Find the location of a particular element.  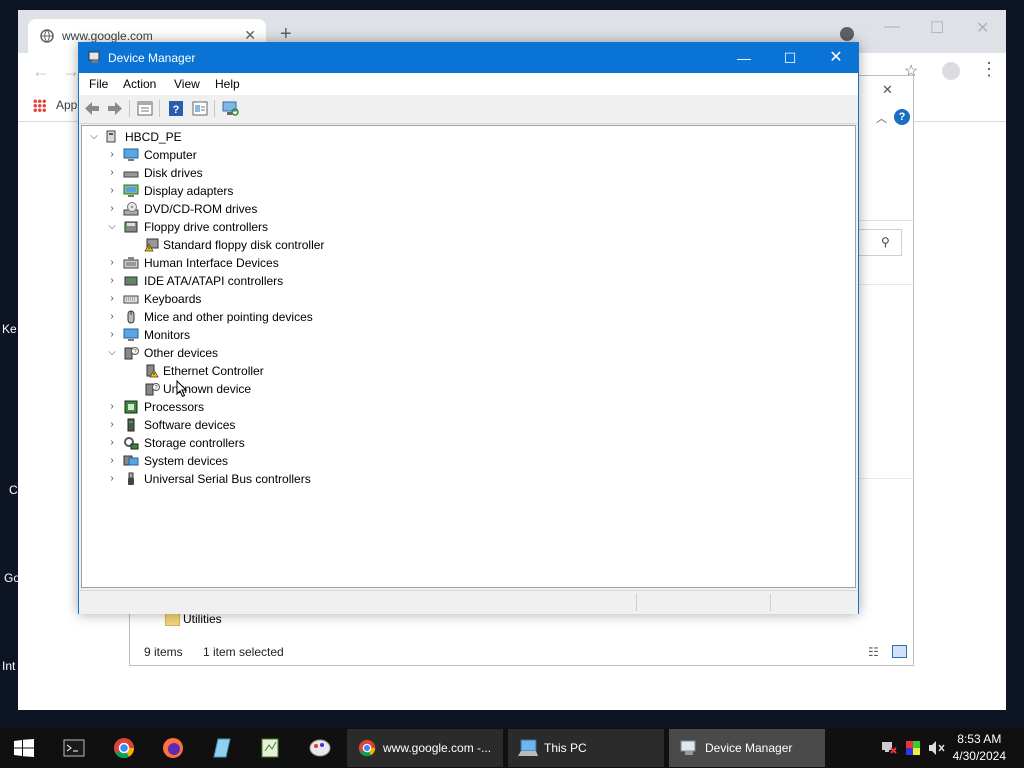

update-driver-icon is located at coordinates (200, 108).